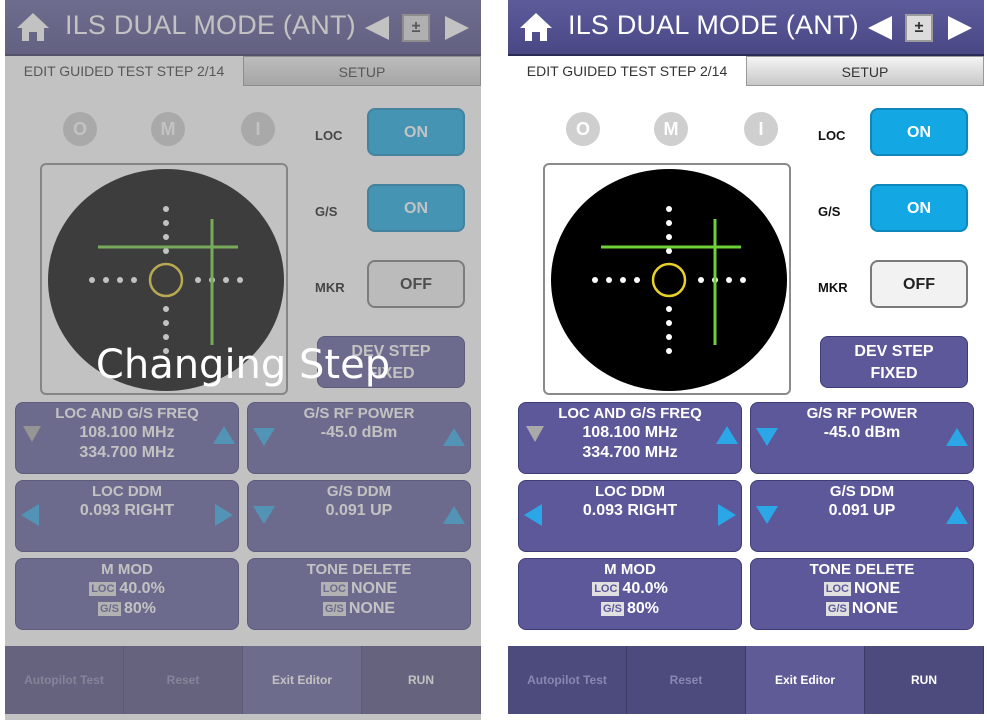 This screenshot has width=987, height=720. Describe the element at coordinates (877, 588) in the screenshot. I see `tone-delete-loc-value: NONE` at that location.